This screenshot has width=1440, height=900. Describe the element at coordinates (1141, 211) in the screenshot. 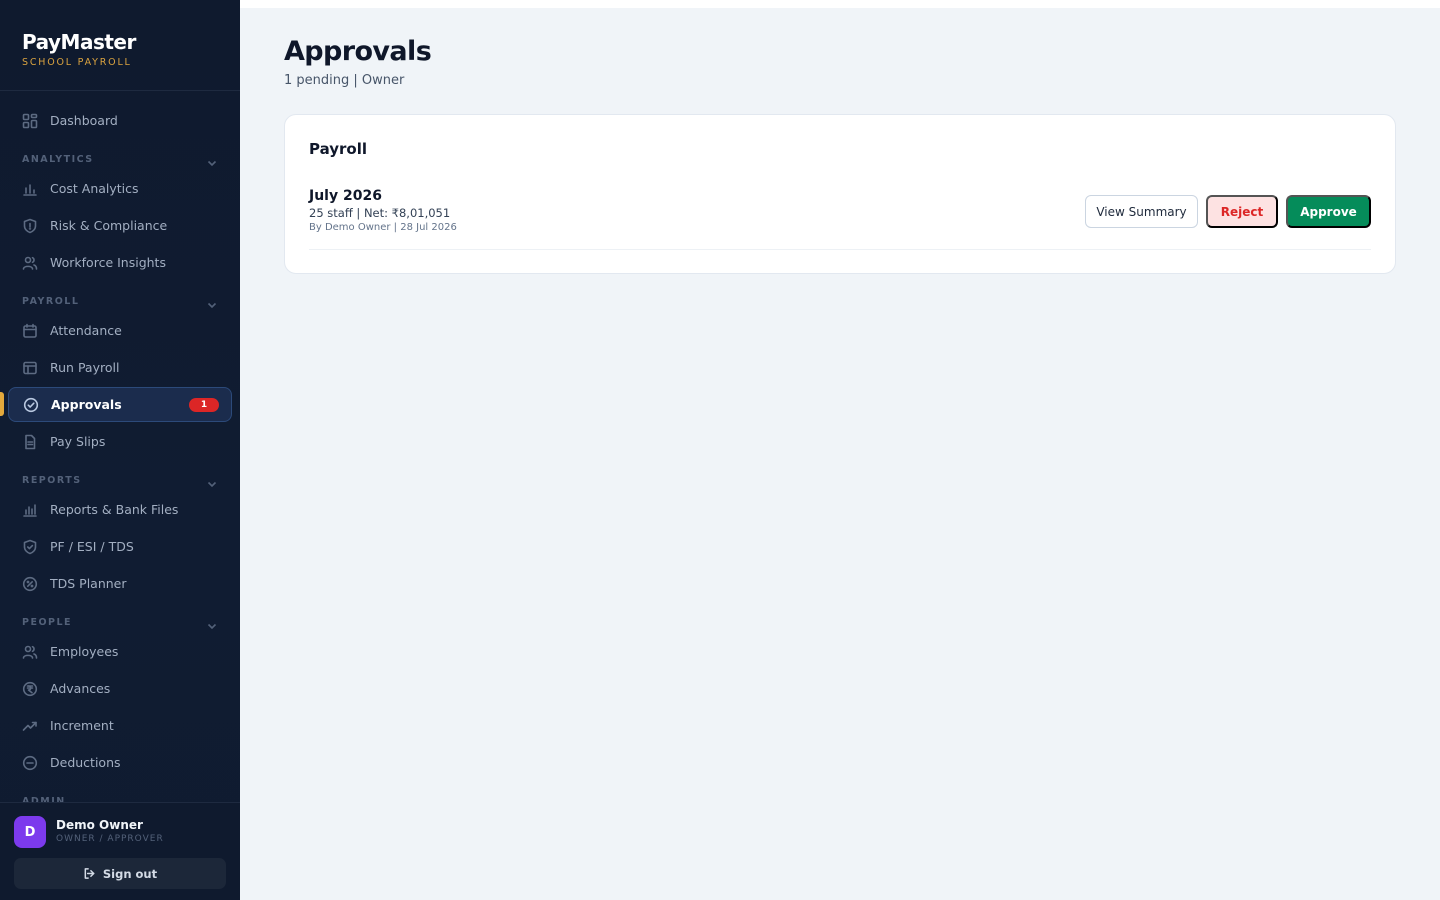

I see `view-summary-button: View Summary` at that location.